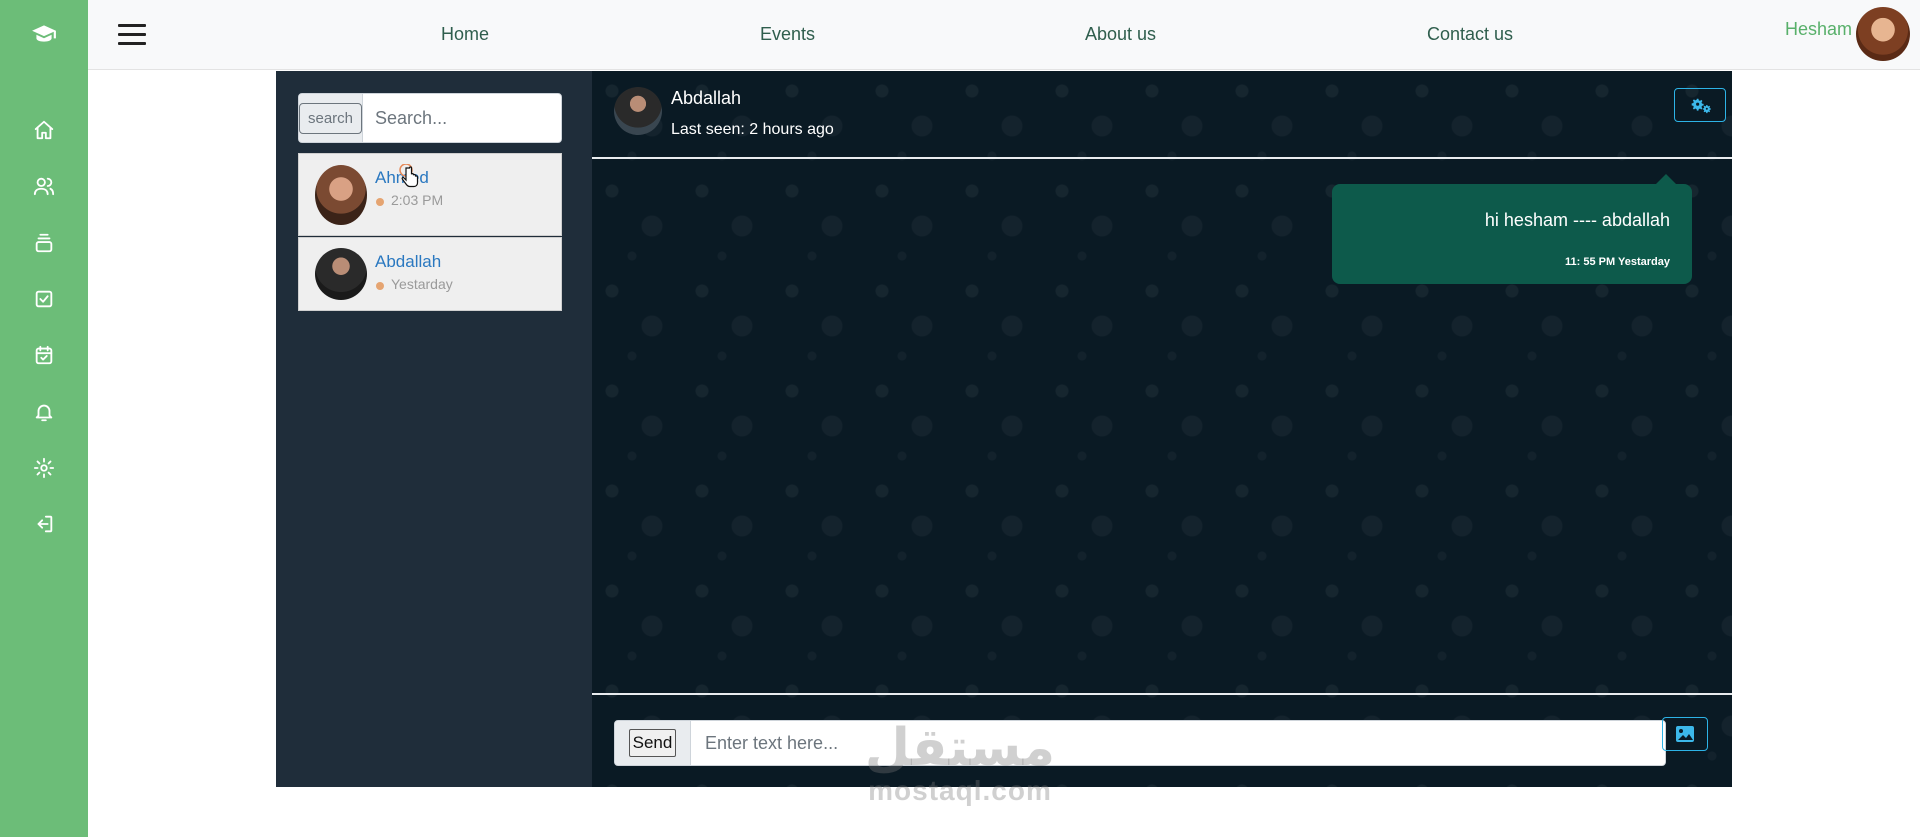  Describe the element at coordinates (44, 524) in the screenshot. I see `logout-icon` at that location.